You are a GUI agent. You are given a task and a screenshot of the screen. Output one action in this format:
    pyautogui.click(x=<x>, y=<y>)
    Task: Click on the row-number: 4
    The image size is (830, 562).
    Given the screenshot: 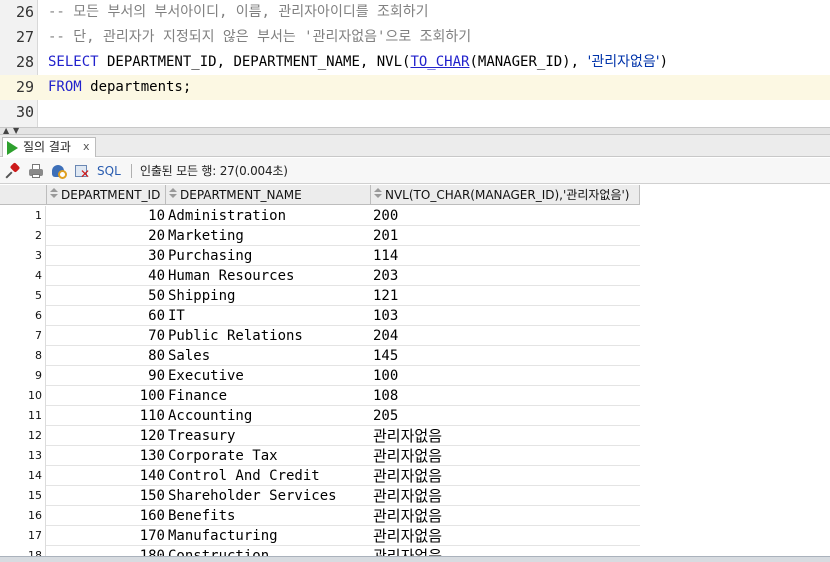 What is the action you would take?
    pyautogui.click(x=23, y=276)
    